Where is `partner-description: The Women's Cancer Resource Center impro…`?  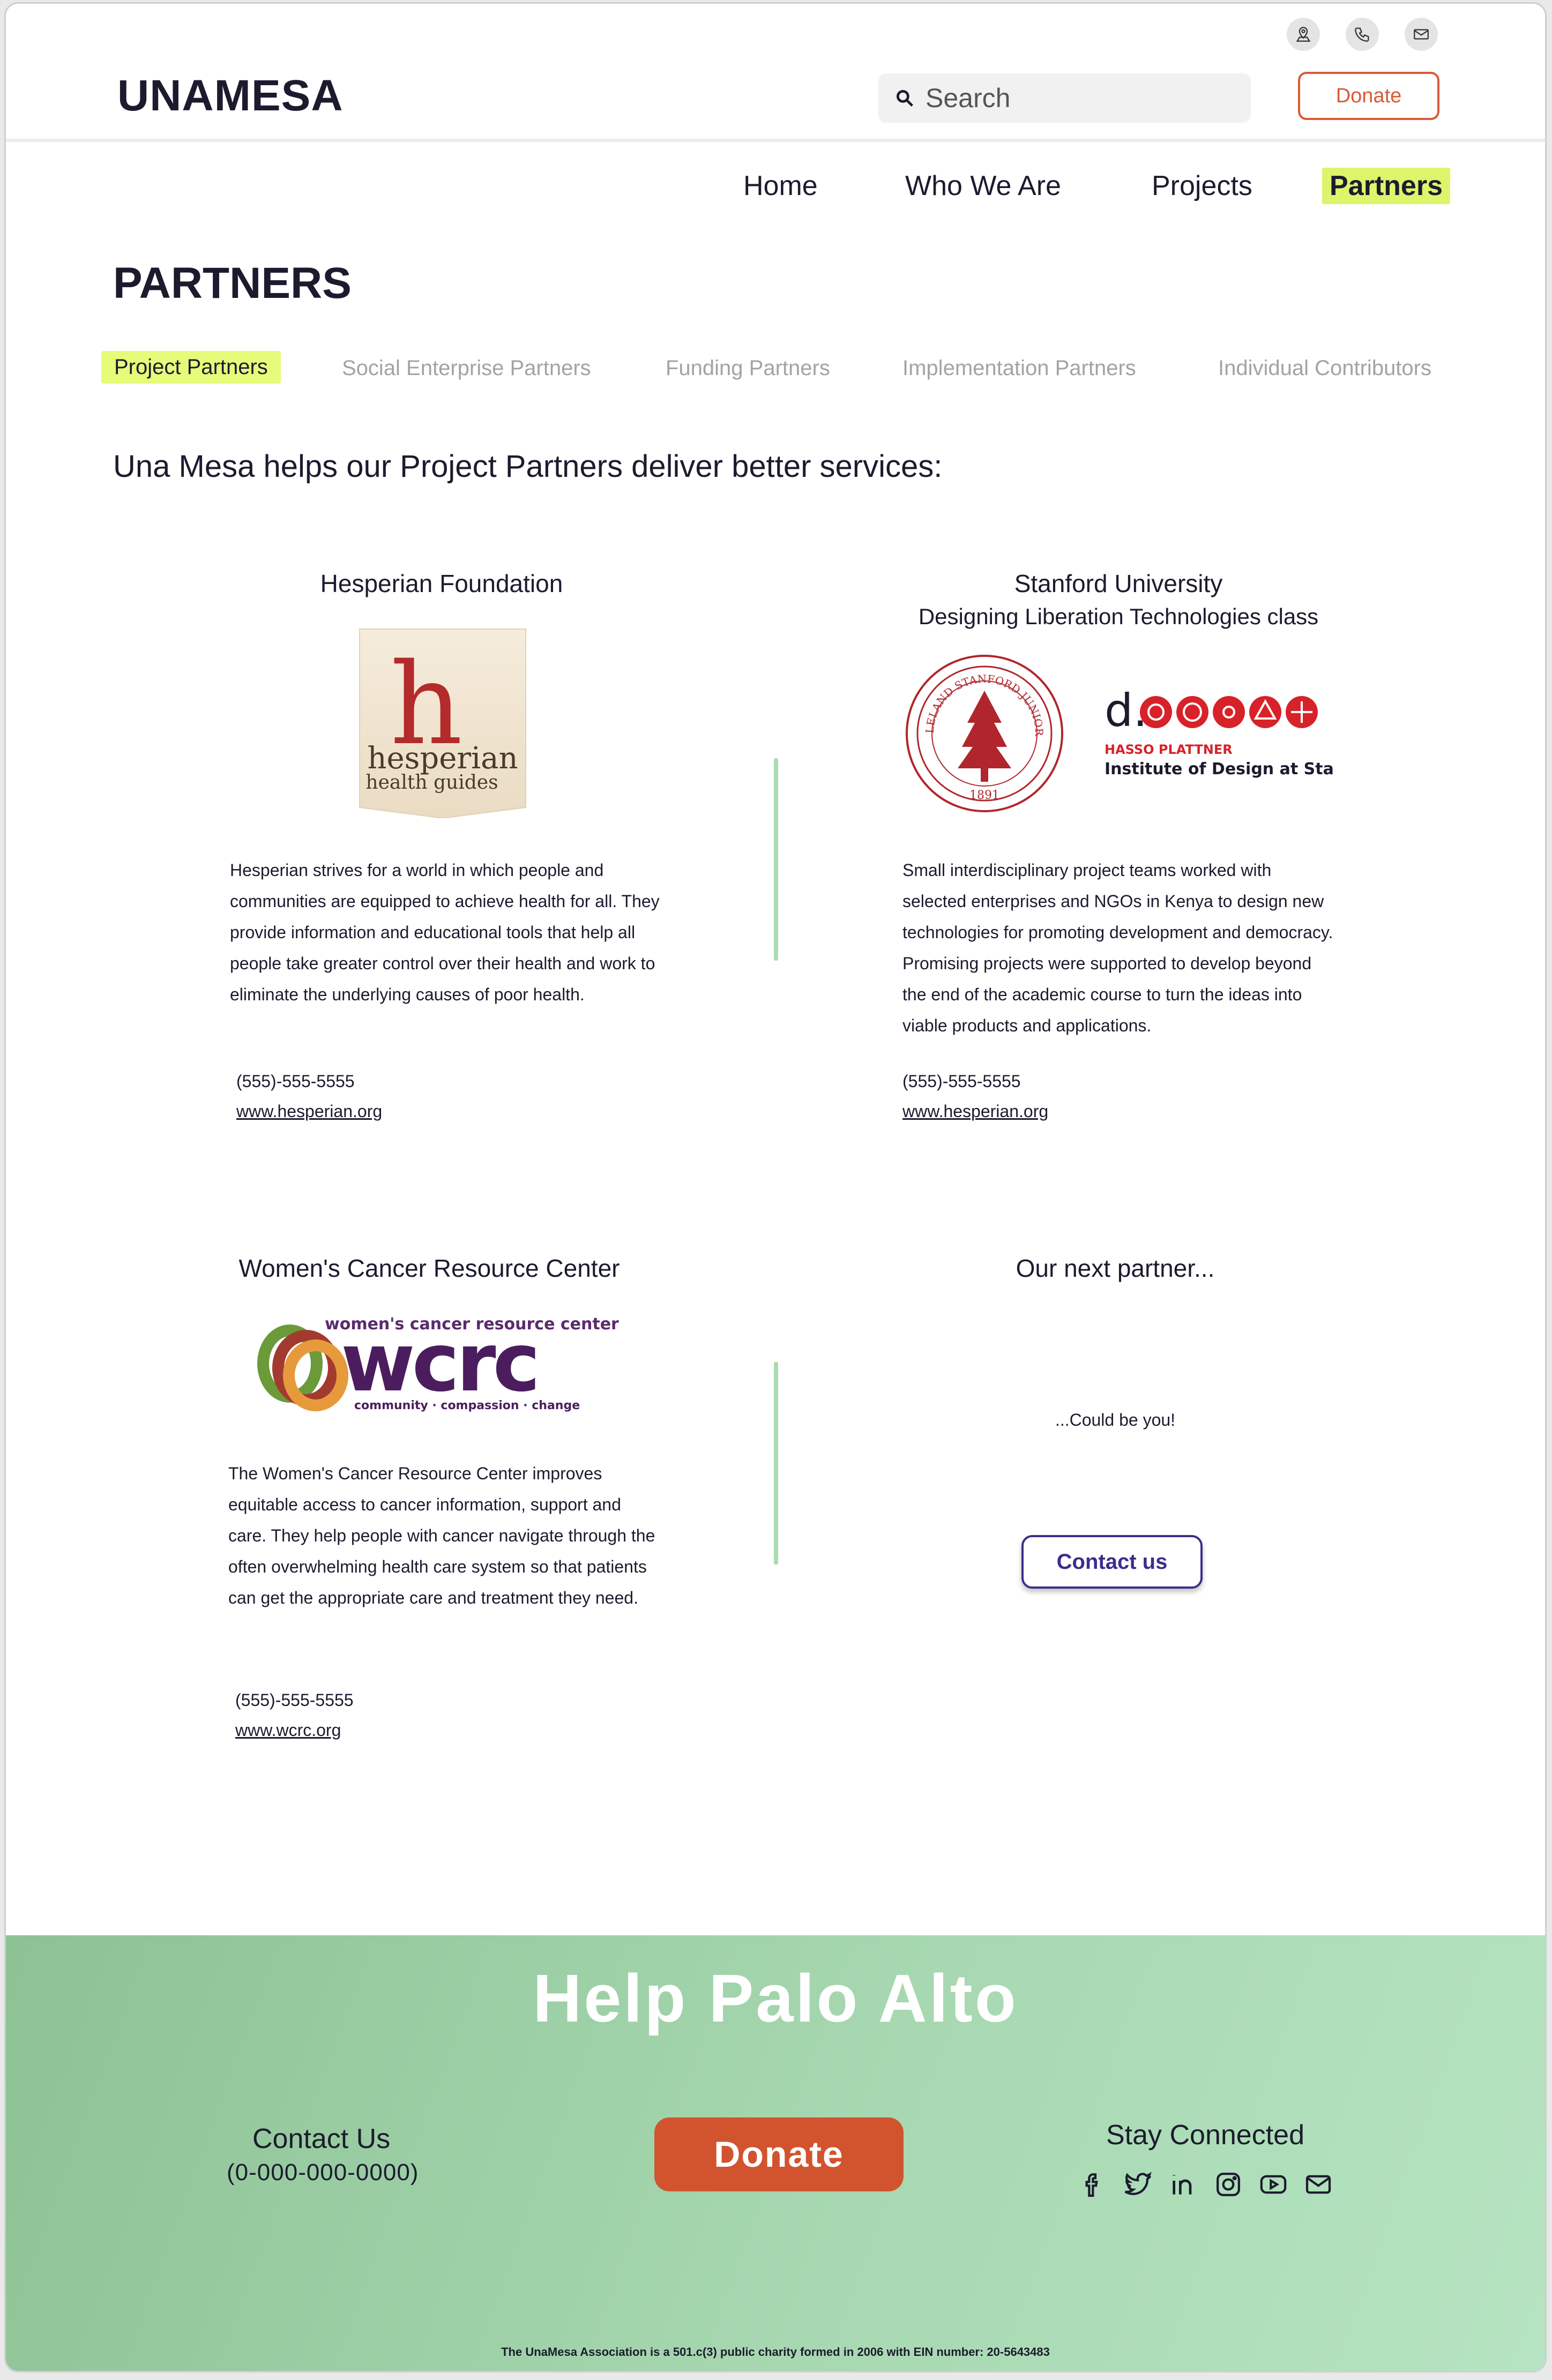
partner-description: The Women's Cancer Resource Center impro… is located at coordinates (441, 1535).